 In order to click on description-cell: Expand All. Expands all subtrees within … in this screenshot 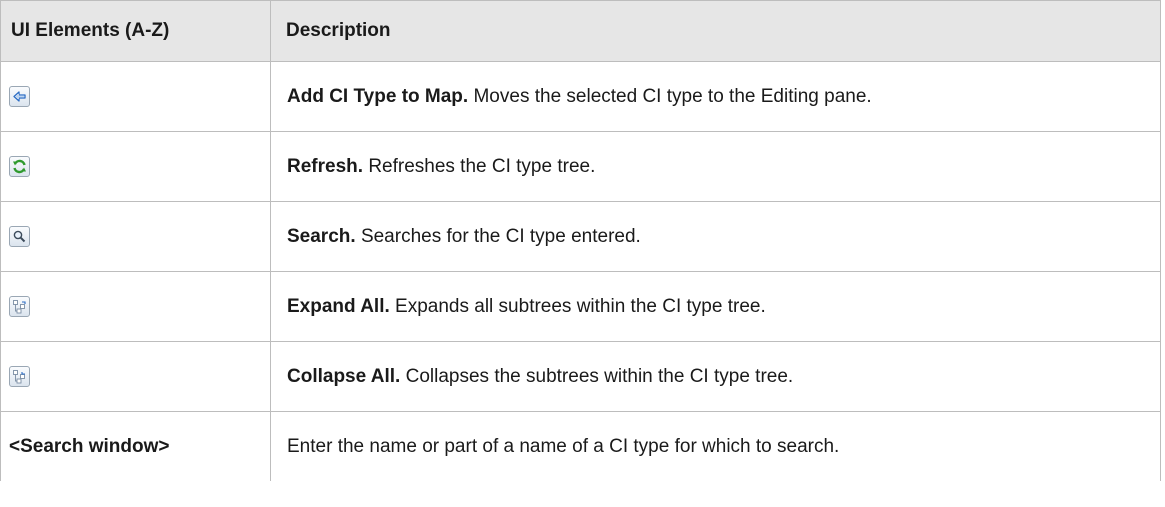, I will do `click(715, 306)`.